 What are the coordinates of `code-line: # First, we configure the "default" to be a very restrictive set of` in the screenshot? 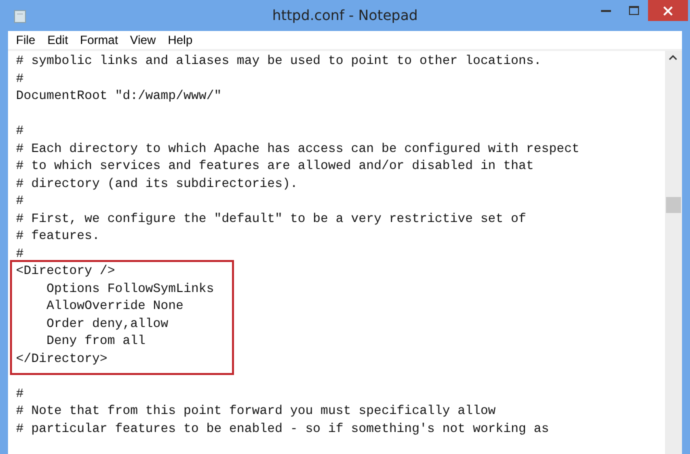 It's located at (271, 218).